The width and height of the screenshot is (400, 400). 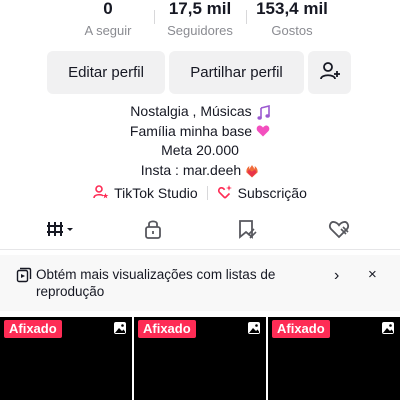 What do you see at coordinates (225, 193) in the screenshot?
I see `sparkle-heart-icon` at bounding box center [225, 193].